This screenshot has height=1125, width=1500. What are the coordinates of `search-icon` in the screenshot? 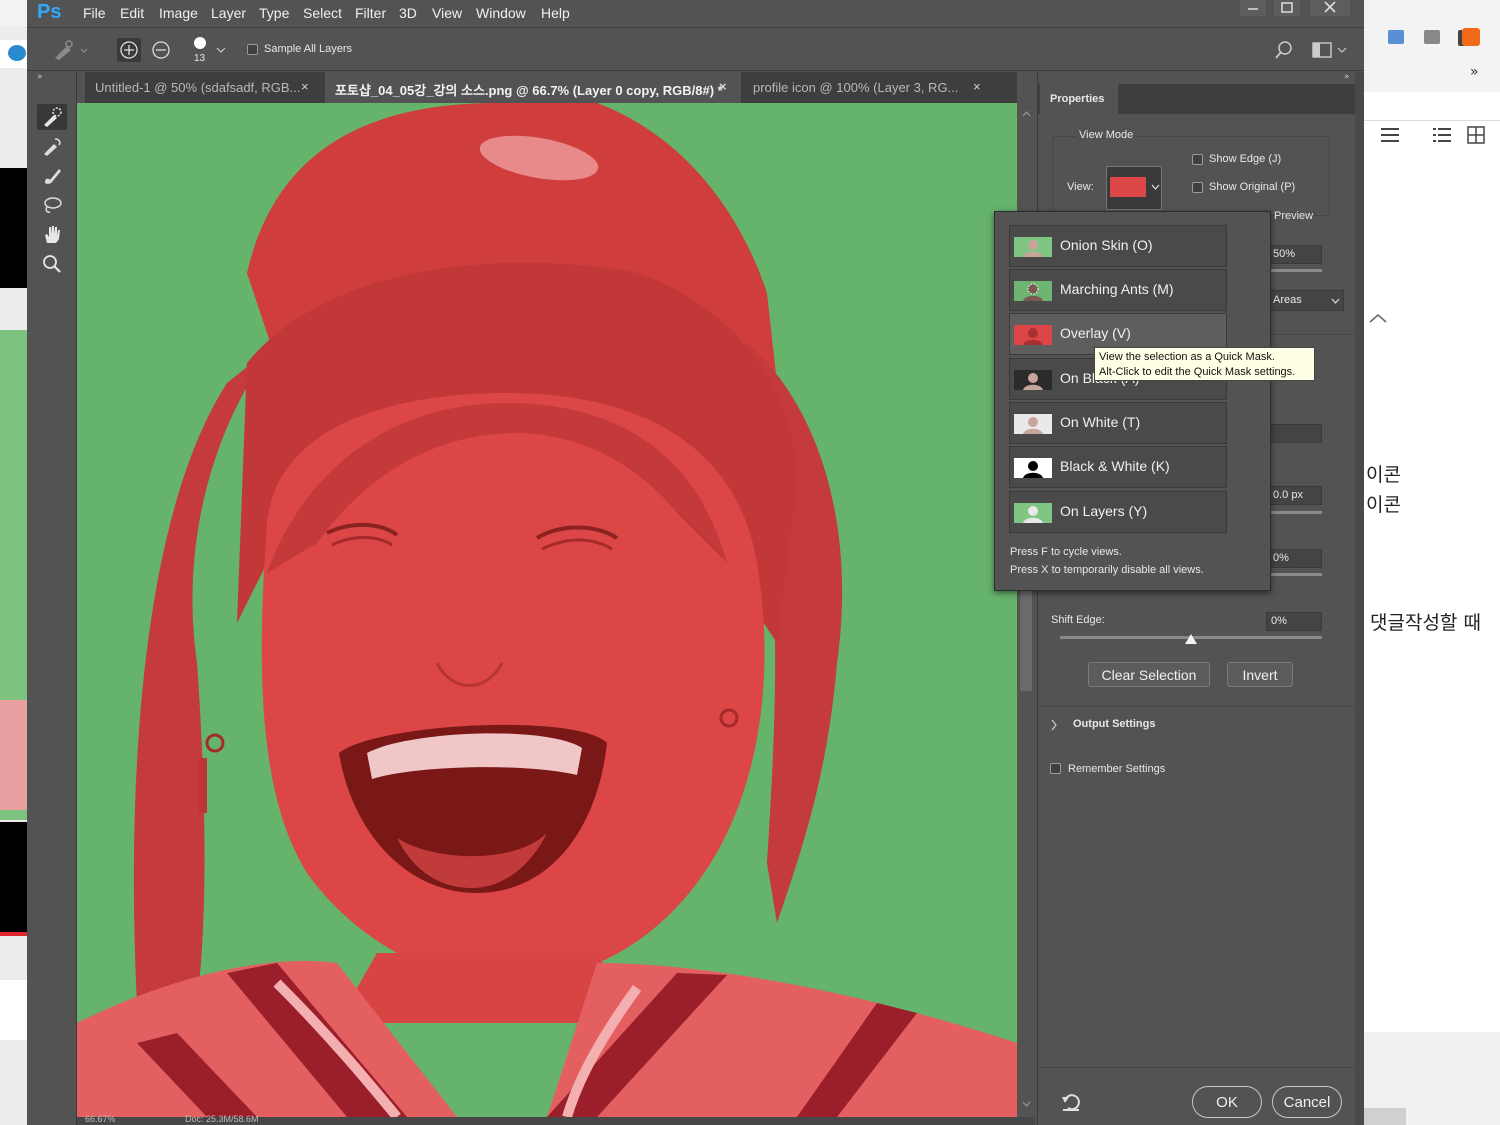 It's located at (1284, 50).